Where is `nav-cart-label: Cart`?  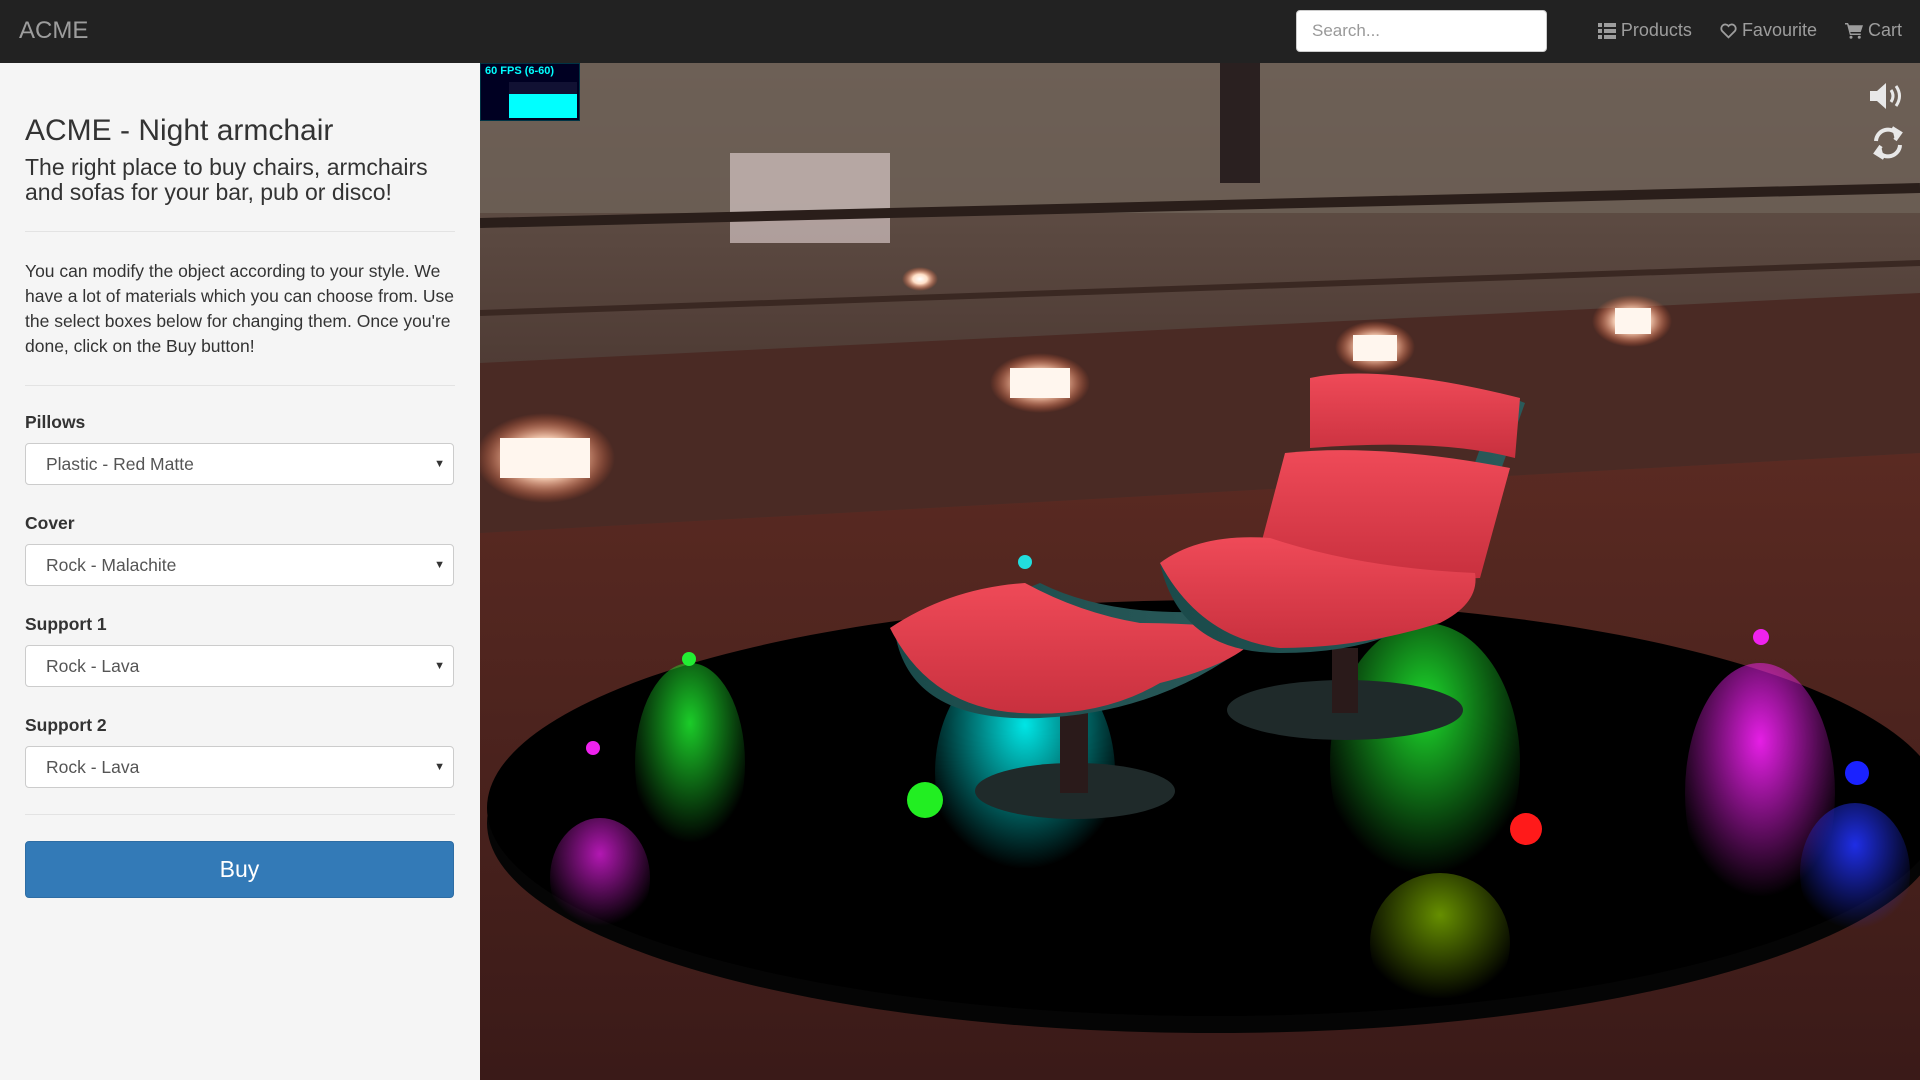 nav-cart-label: Cart is located at coordinates (1884, 30).